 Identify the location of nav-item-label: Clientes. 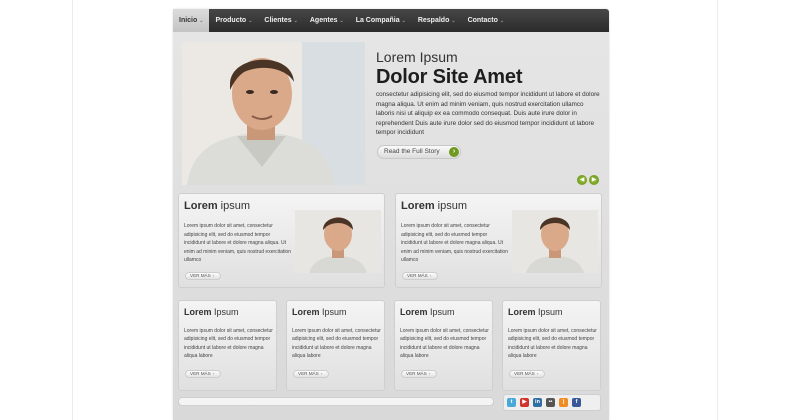
(278, 20).